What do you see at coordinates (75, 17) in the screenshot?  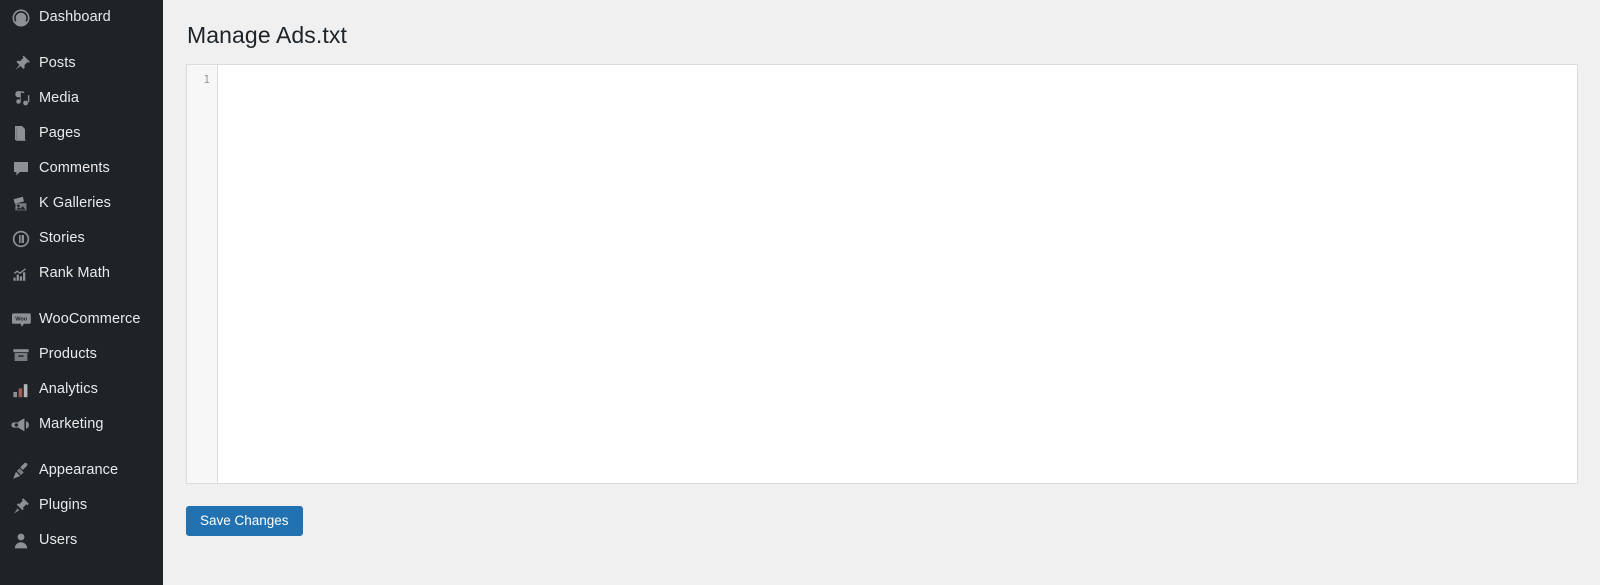 I see `sidebar-item-label: Dashboard` at bounding box center [75, 17].